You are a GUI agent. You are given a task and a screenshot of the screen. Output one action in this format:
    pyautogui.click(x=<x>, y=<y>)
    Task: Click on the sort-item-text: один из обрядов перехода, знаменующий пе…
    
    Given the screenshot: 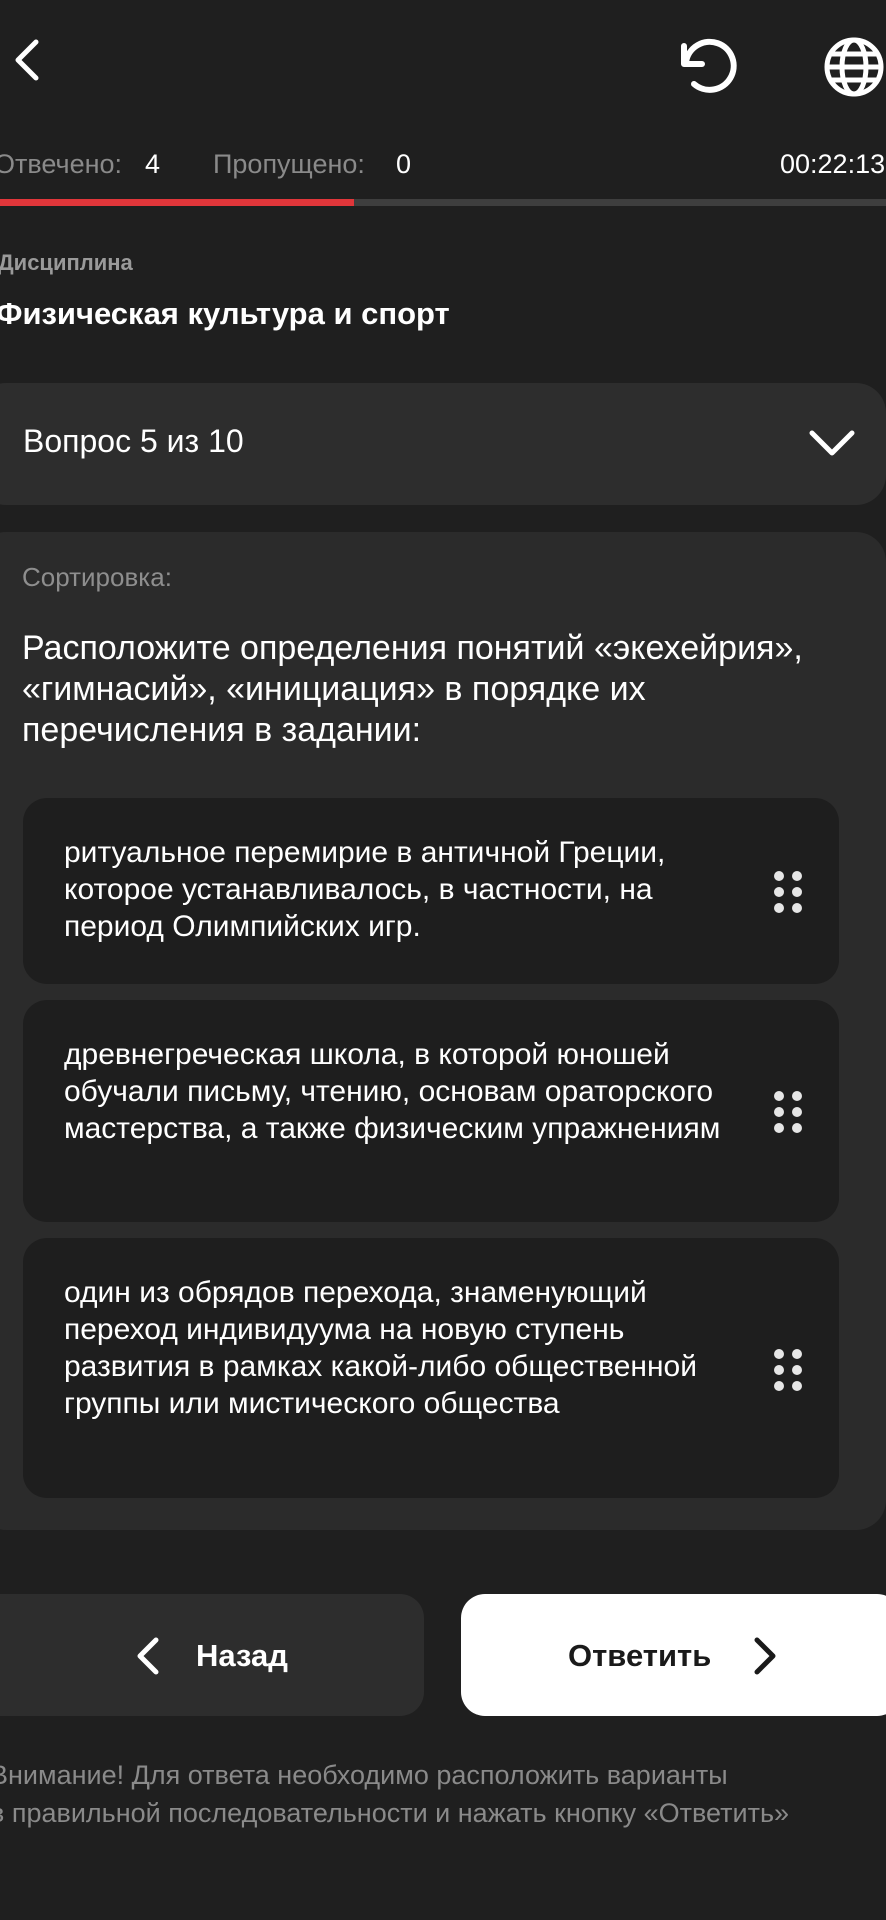 What is the action you would take?
    pyautogui.click(x=380, y=1348)
    